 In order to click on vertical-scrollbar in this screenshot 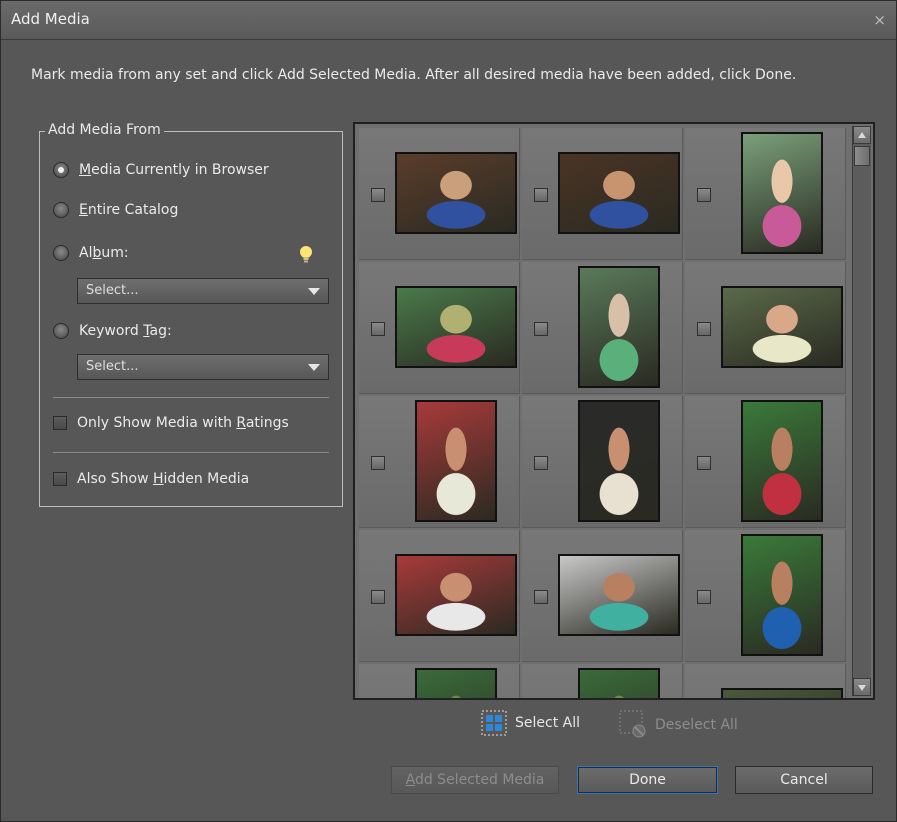, I will do `click(861, 411)`.